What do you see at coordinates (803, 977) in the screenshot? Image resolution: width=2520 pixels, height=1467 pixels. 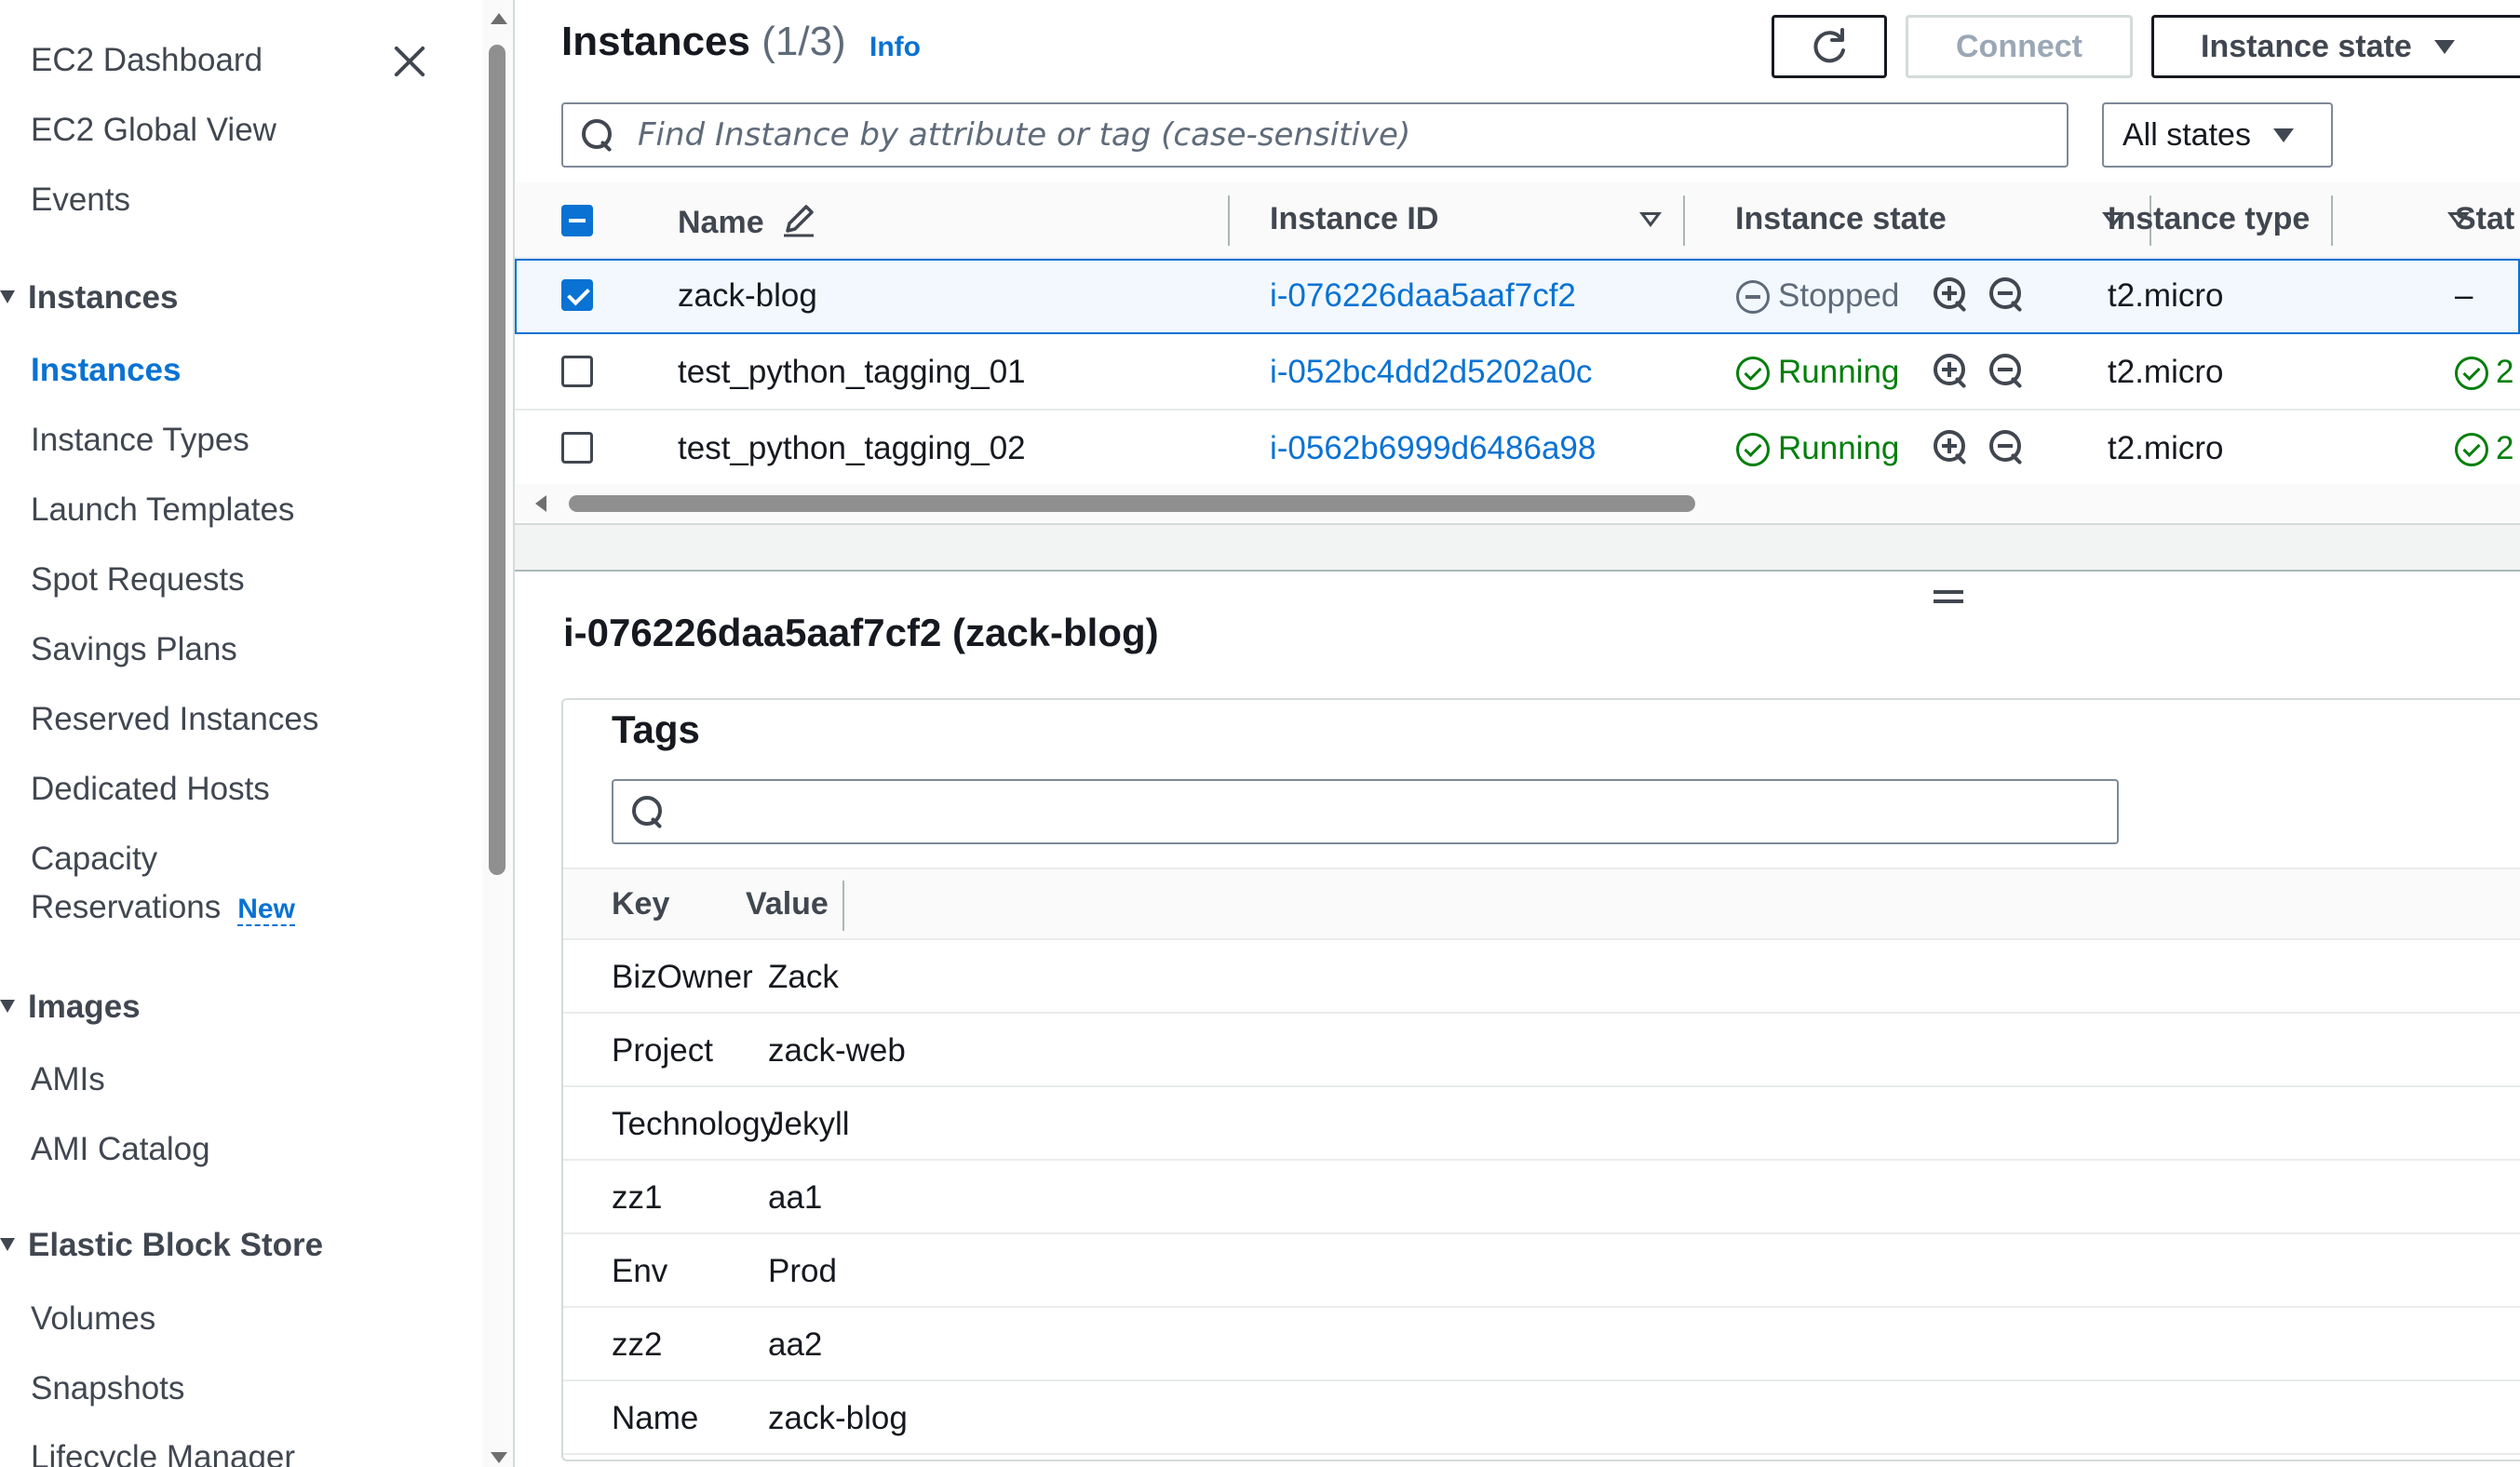 I see `tag-value: Zack` at bounding box center [803, 977].